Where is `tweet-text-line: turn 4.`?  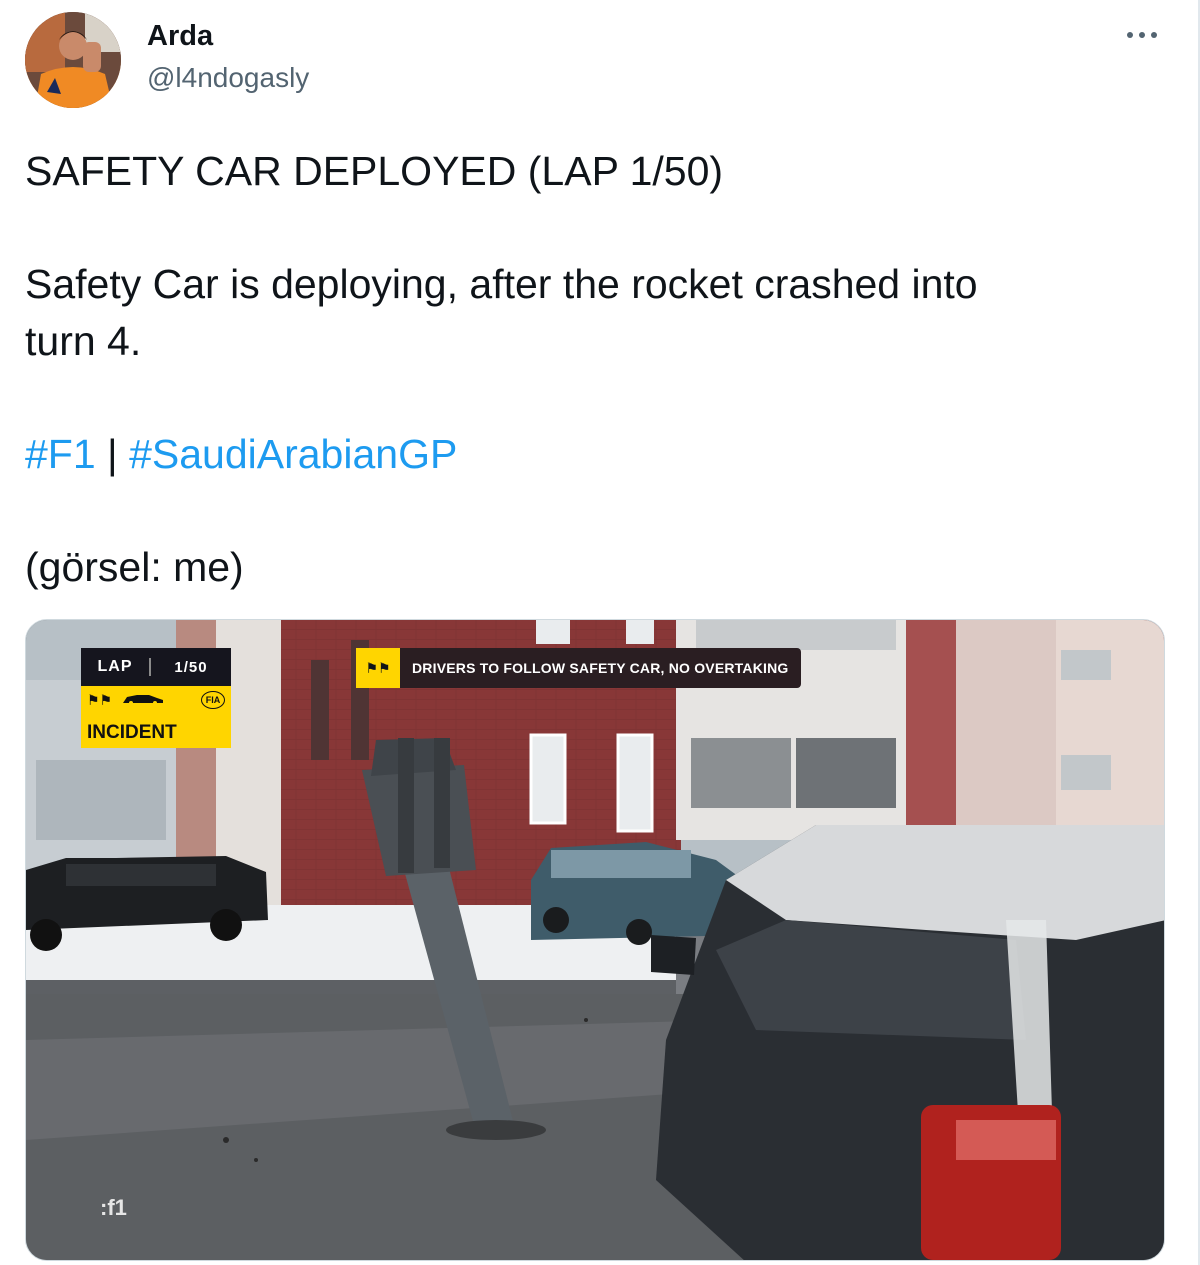
tweet-text-line: turn 4. is located at coordinates (83, 341).